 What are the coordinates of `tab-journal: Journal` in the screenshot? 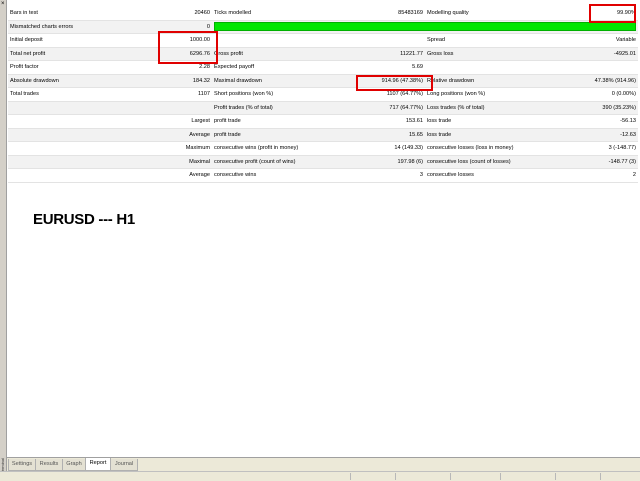 It's located at (124, 465).